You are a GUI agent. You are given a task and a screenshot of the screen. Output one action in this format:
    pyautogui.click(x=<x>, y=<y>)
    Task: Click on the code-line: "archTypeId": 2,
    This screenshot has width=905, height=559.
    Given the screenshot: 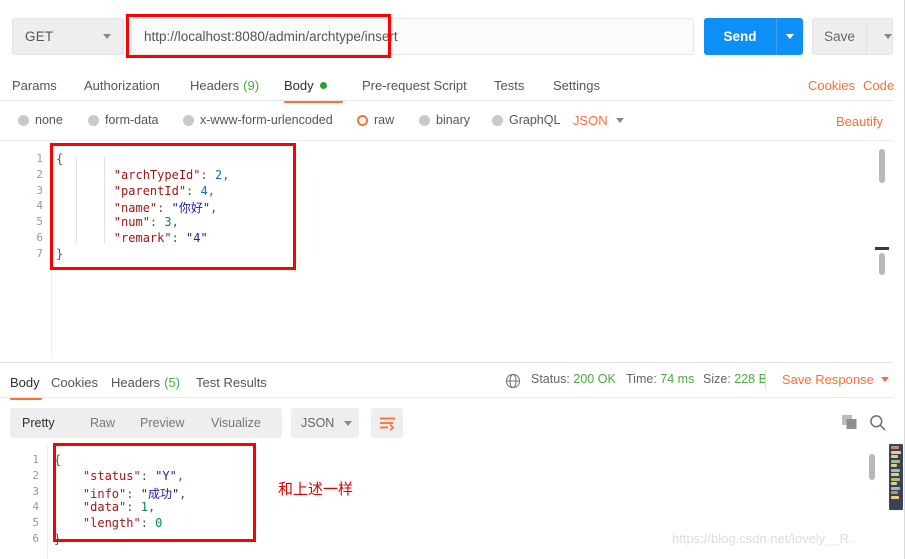 What is the action you would take?
    pyautogui.click(x=171, y=174)
    